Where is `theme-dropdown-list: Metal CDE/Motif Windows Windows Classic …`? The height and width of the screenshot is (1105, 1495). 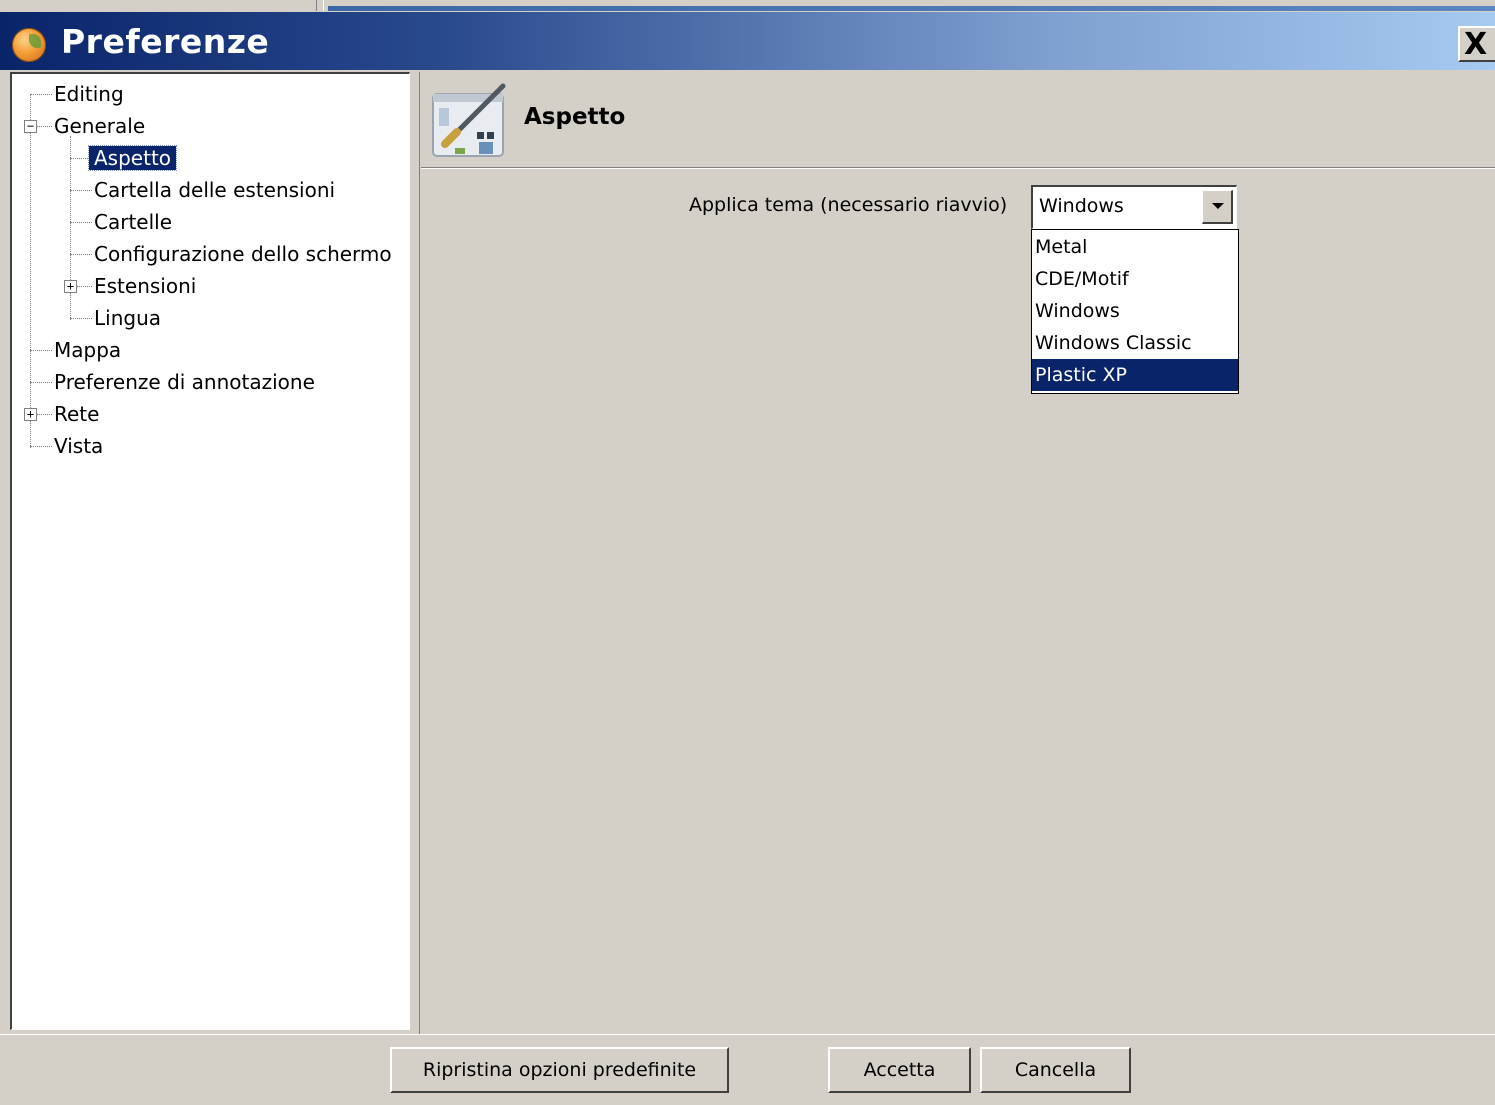
theme-dropdown-list: Metal CDE/Motif Windows Windows Classic … is located at coordinates (1135, 311).